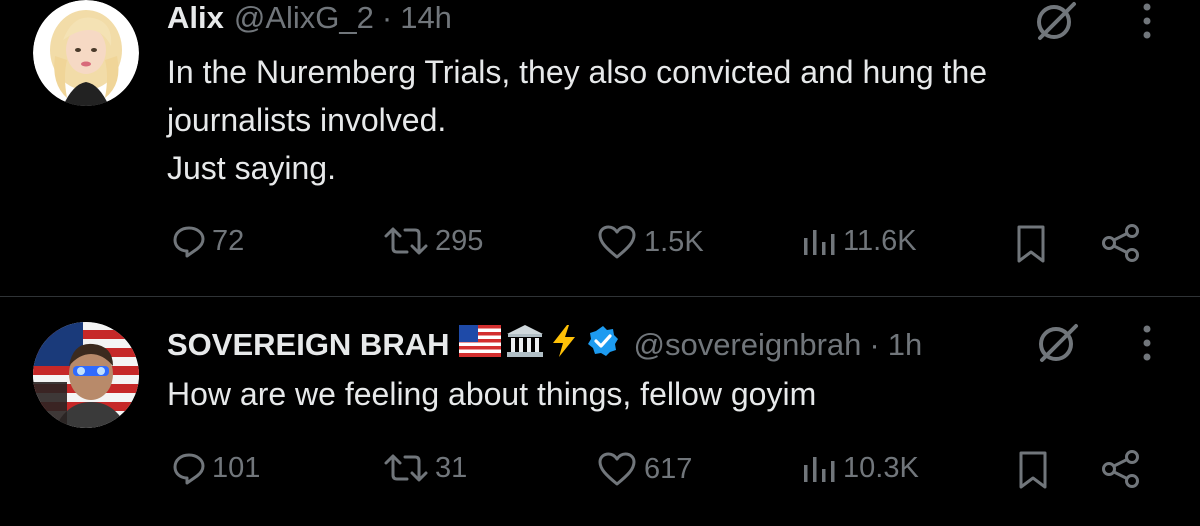 The width and height of the screenshot is (1200, 526). I want to click on like-button: 617, so click(644, 469).